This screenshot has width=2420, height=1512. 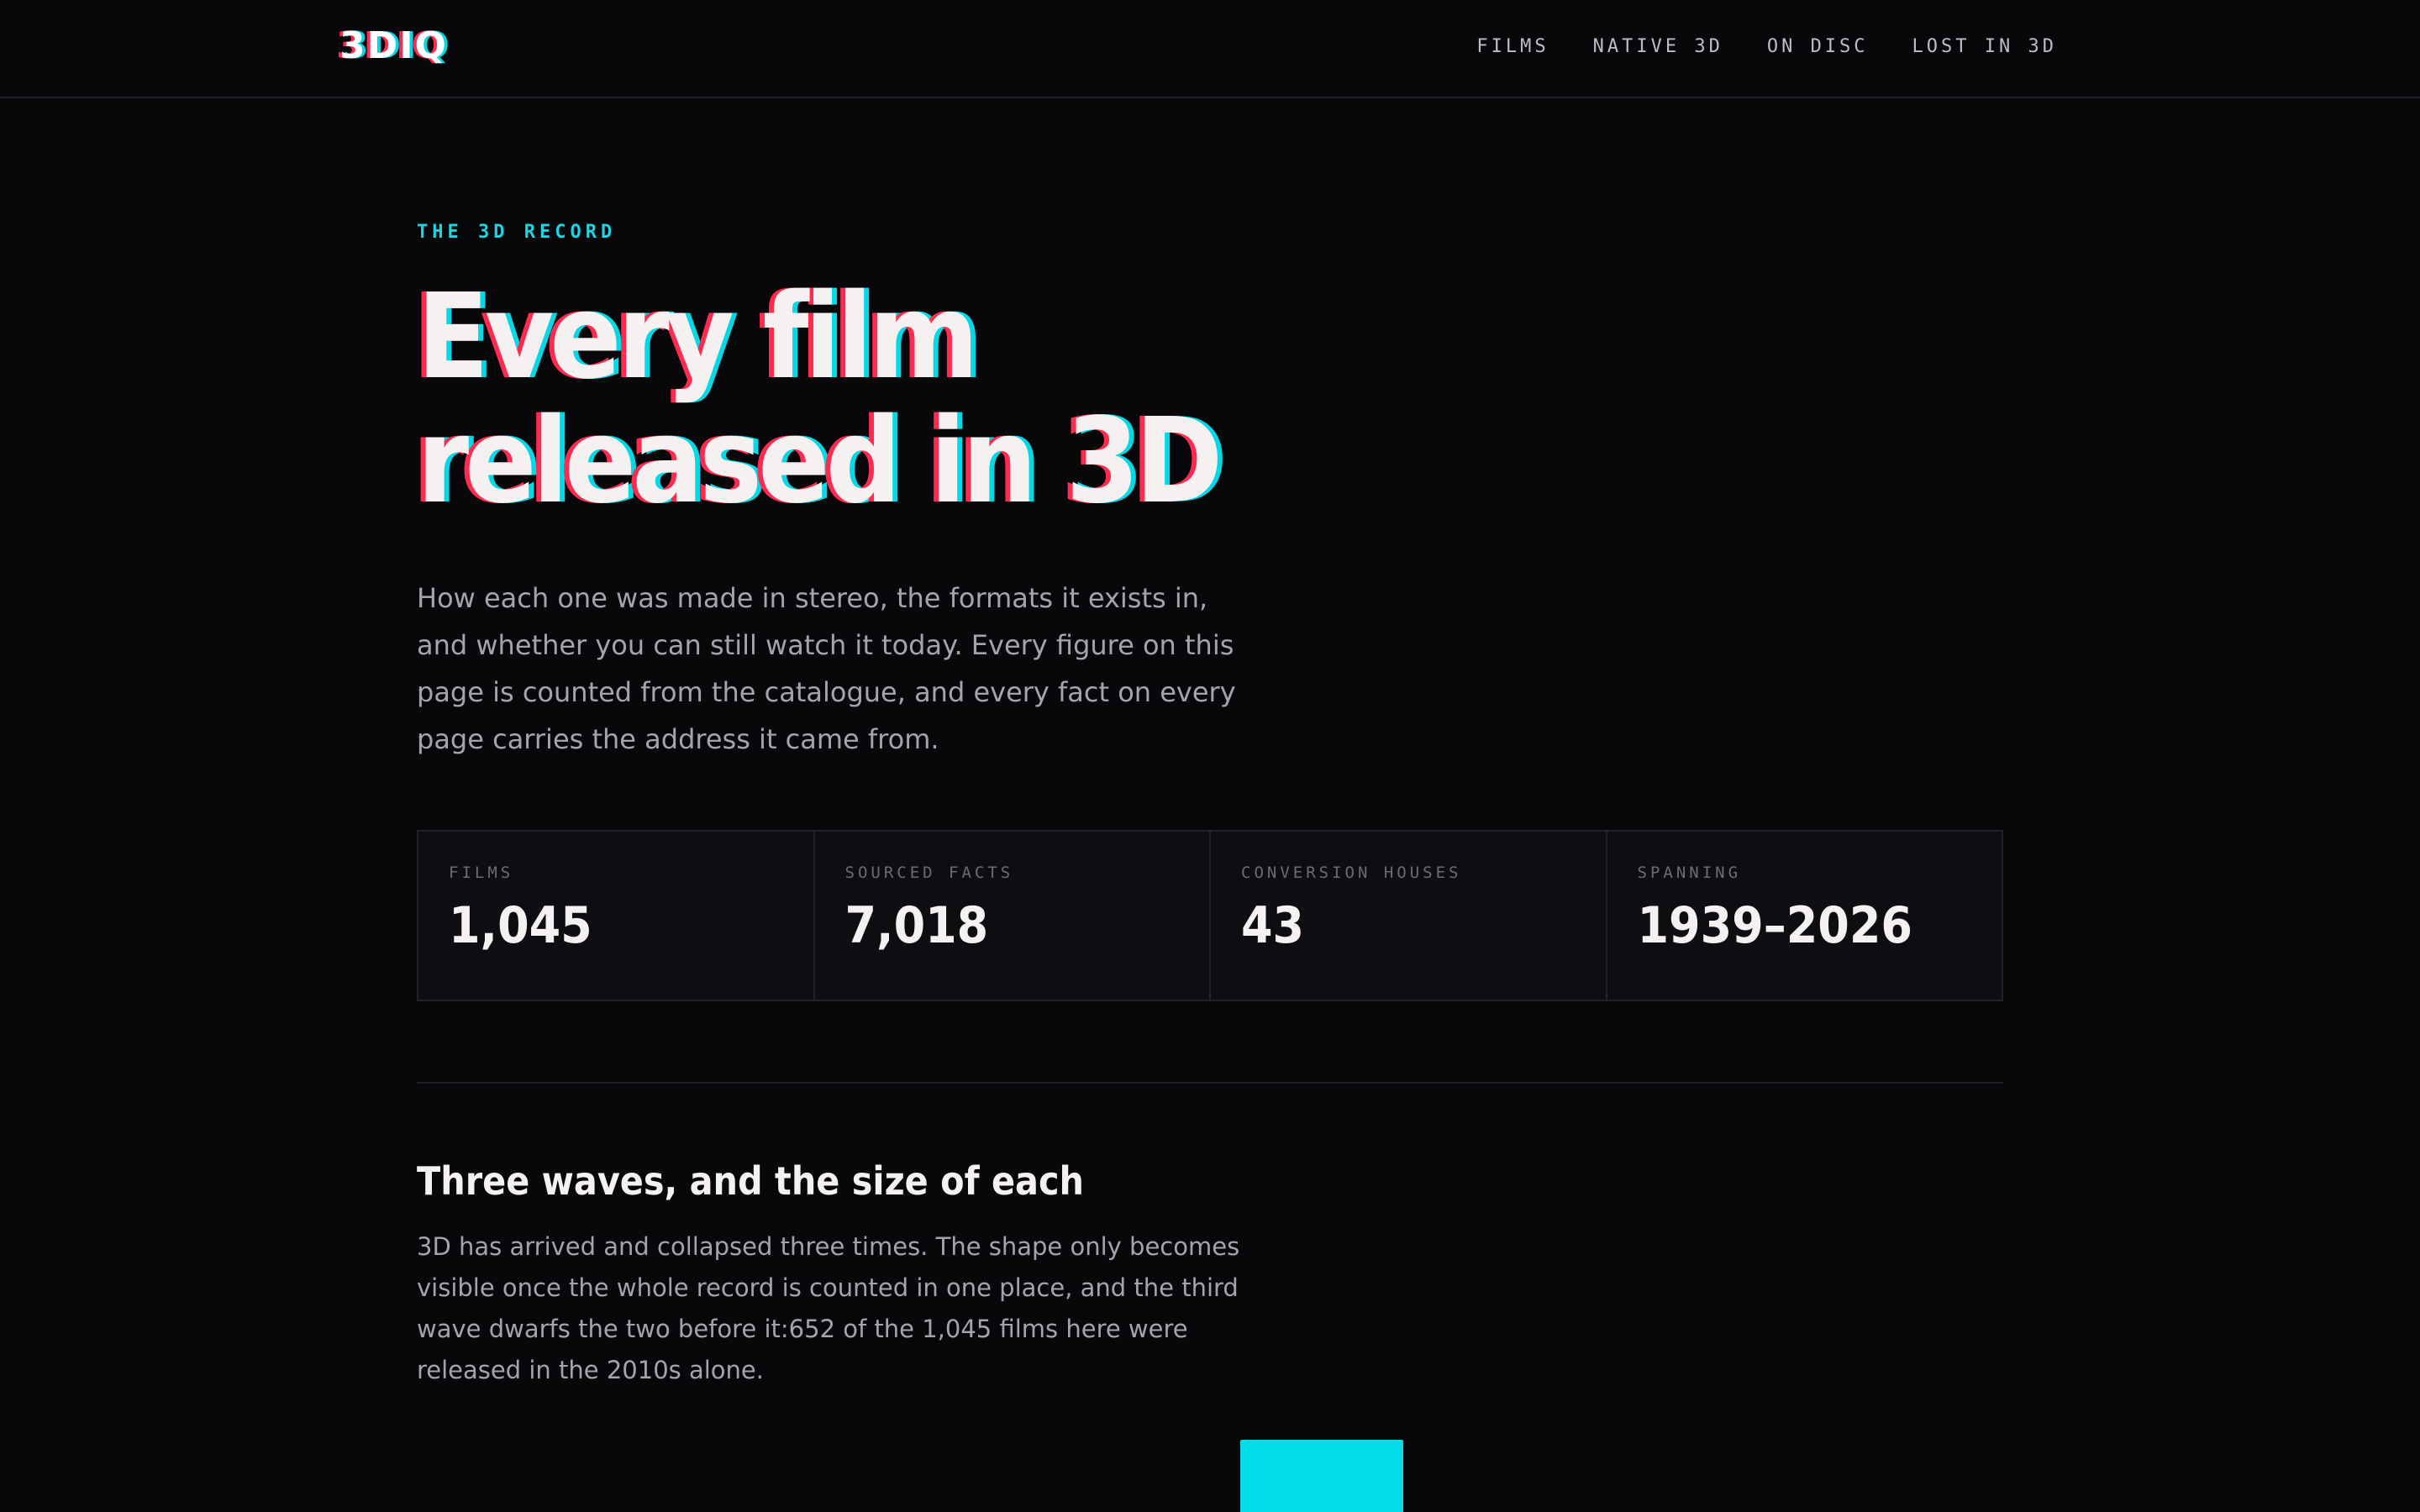 I want to click on section-divider, so click(x=1210, y=1083).